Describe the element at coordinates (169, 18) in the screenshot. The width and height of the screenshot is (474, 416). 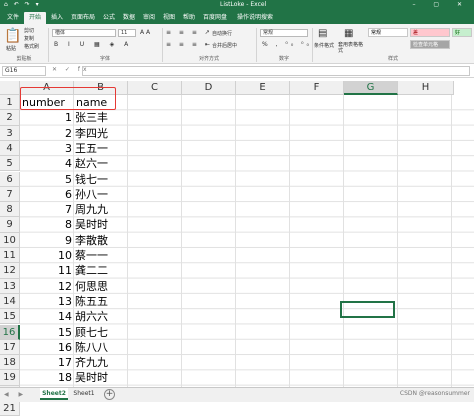
I see `tab-view: 视图` at that location.